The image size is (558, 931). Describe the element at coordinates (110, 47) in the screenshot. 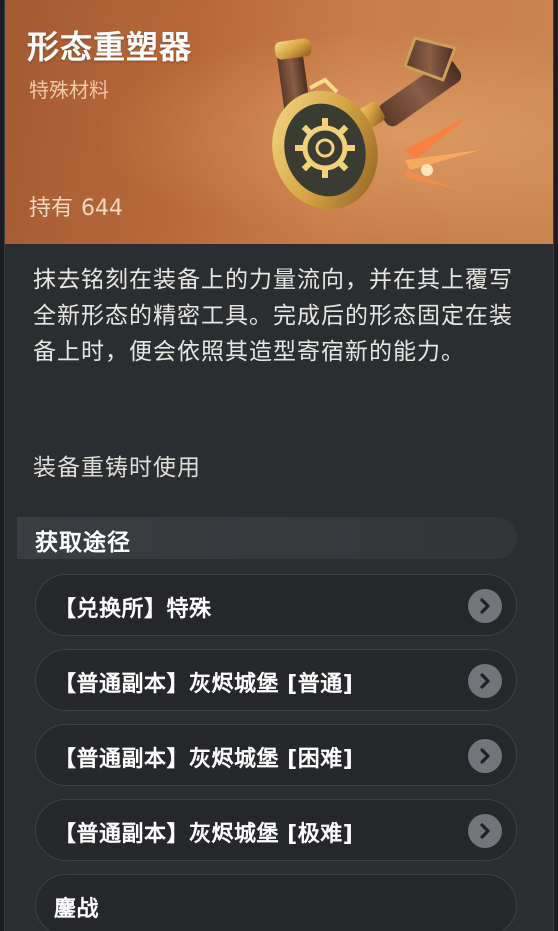

I see `item-title: 形态重塑器` at that location.